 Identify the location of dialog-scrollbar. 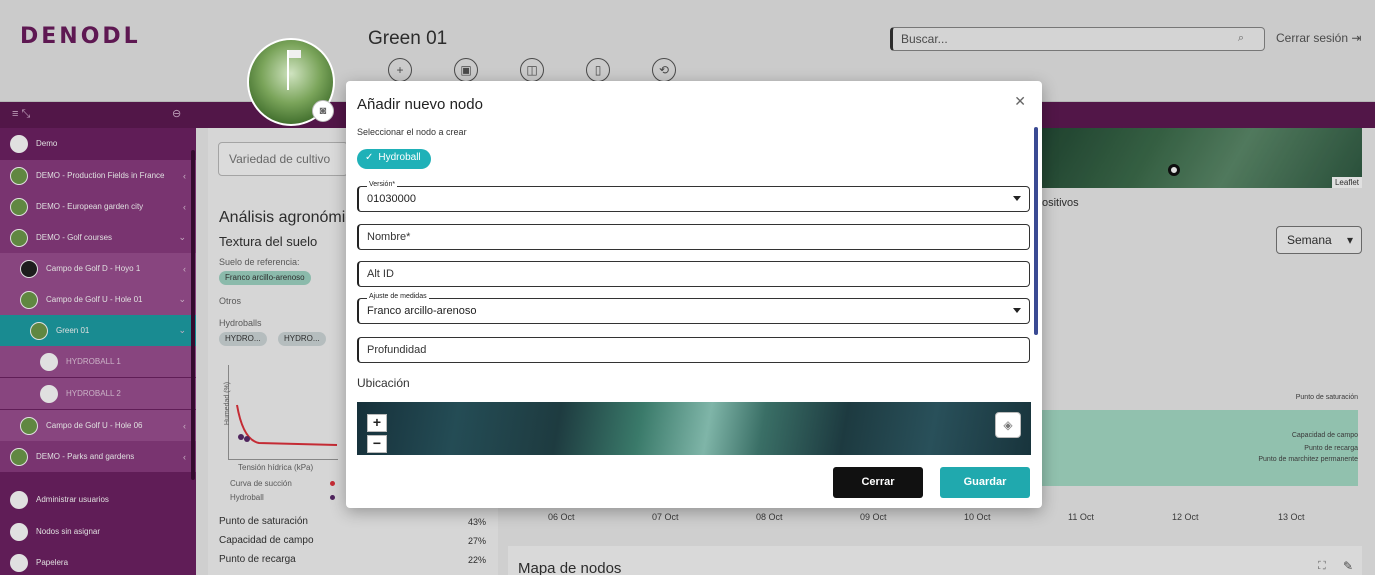
(1036, 231).